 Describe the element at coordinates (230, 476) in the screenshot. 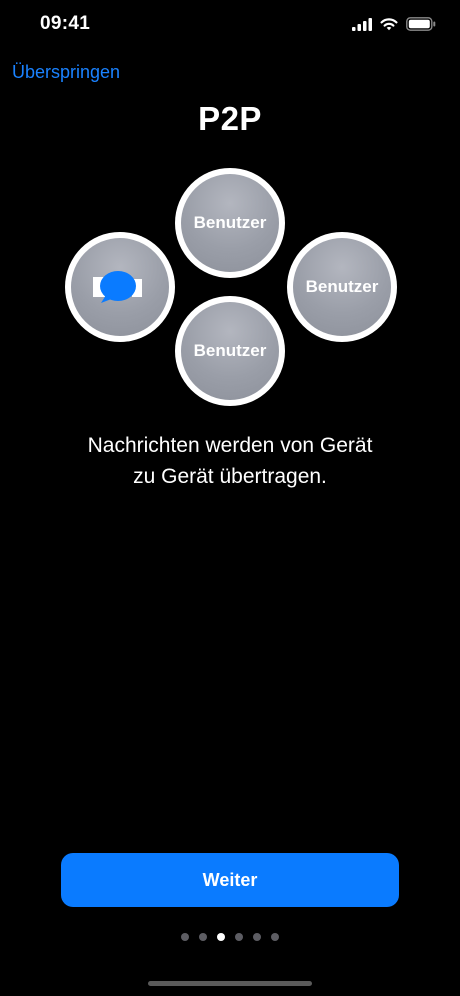

I see `description-line-2: zu Gerät übertragen.` at that location.